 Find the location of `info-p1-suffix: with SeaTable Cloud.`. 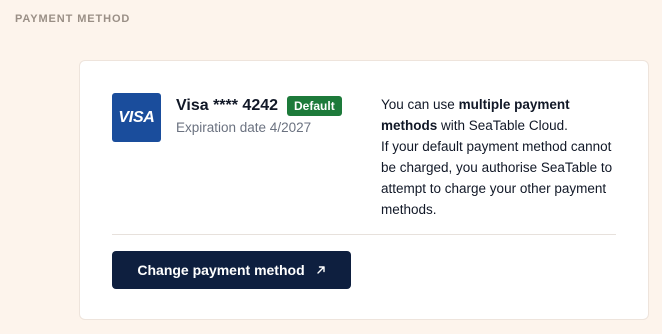

info-p1-suffix: with SeaTable Cloud. is located at coordinates (502, 125).